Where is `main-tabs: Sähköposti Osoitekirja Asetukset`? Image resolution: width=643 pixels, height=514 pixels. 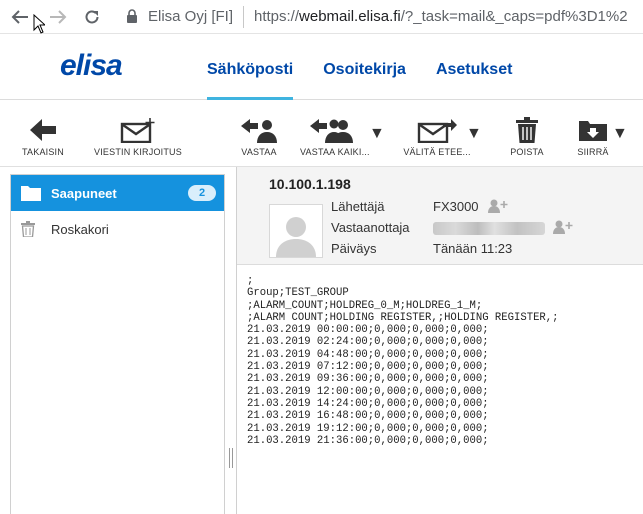 main-tabs: Sähköposti Osoitekirja Asetukset is located at coordinates (374, 67).